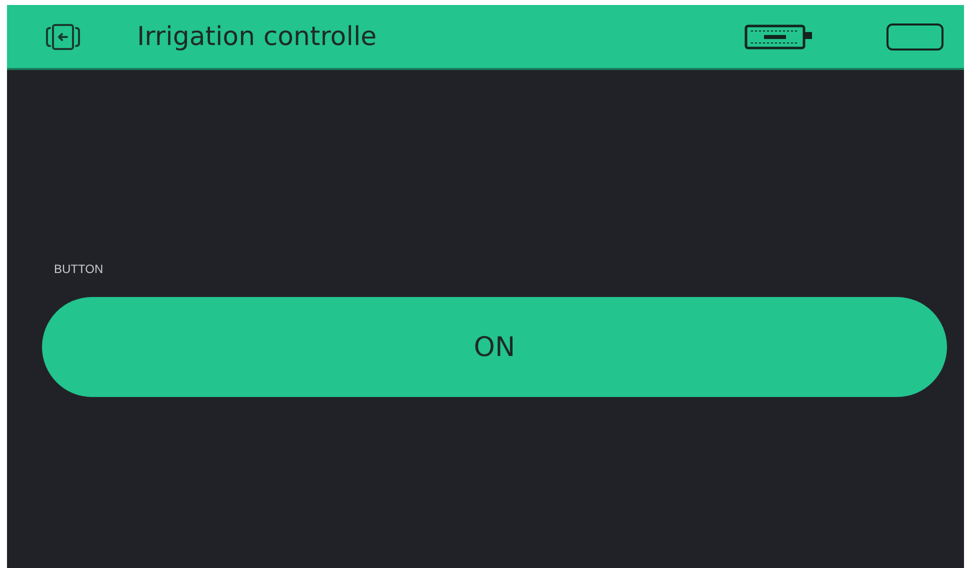  Describe the element at coordinates (915, 36) in the screenshot. I see `play-mode-icon` at that location.